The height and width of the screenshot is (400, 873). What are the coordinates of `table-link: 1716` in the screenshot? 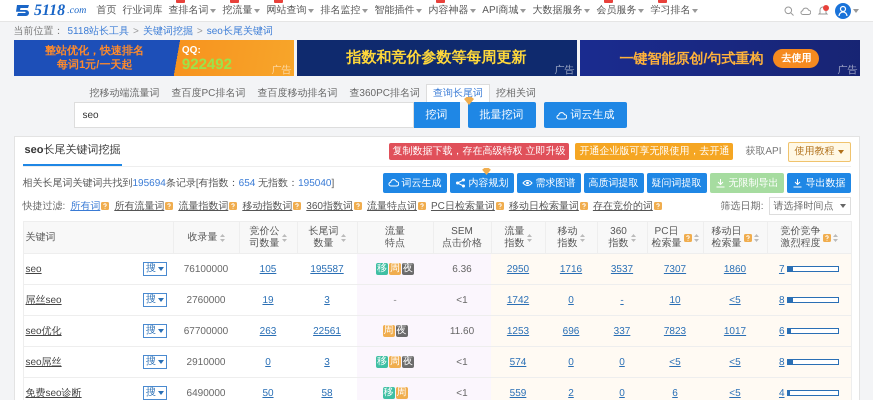 It's located at (571, 269).